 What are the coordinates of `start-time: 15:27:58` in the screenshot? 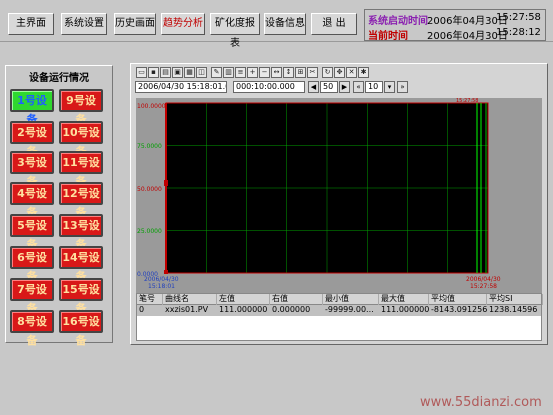 It's located at (518, 17).